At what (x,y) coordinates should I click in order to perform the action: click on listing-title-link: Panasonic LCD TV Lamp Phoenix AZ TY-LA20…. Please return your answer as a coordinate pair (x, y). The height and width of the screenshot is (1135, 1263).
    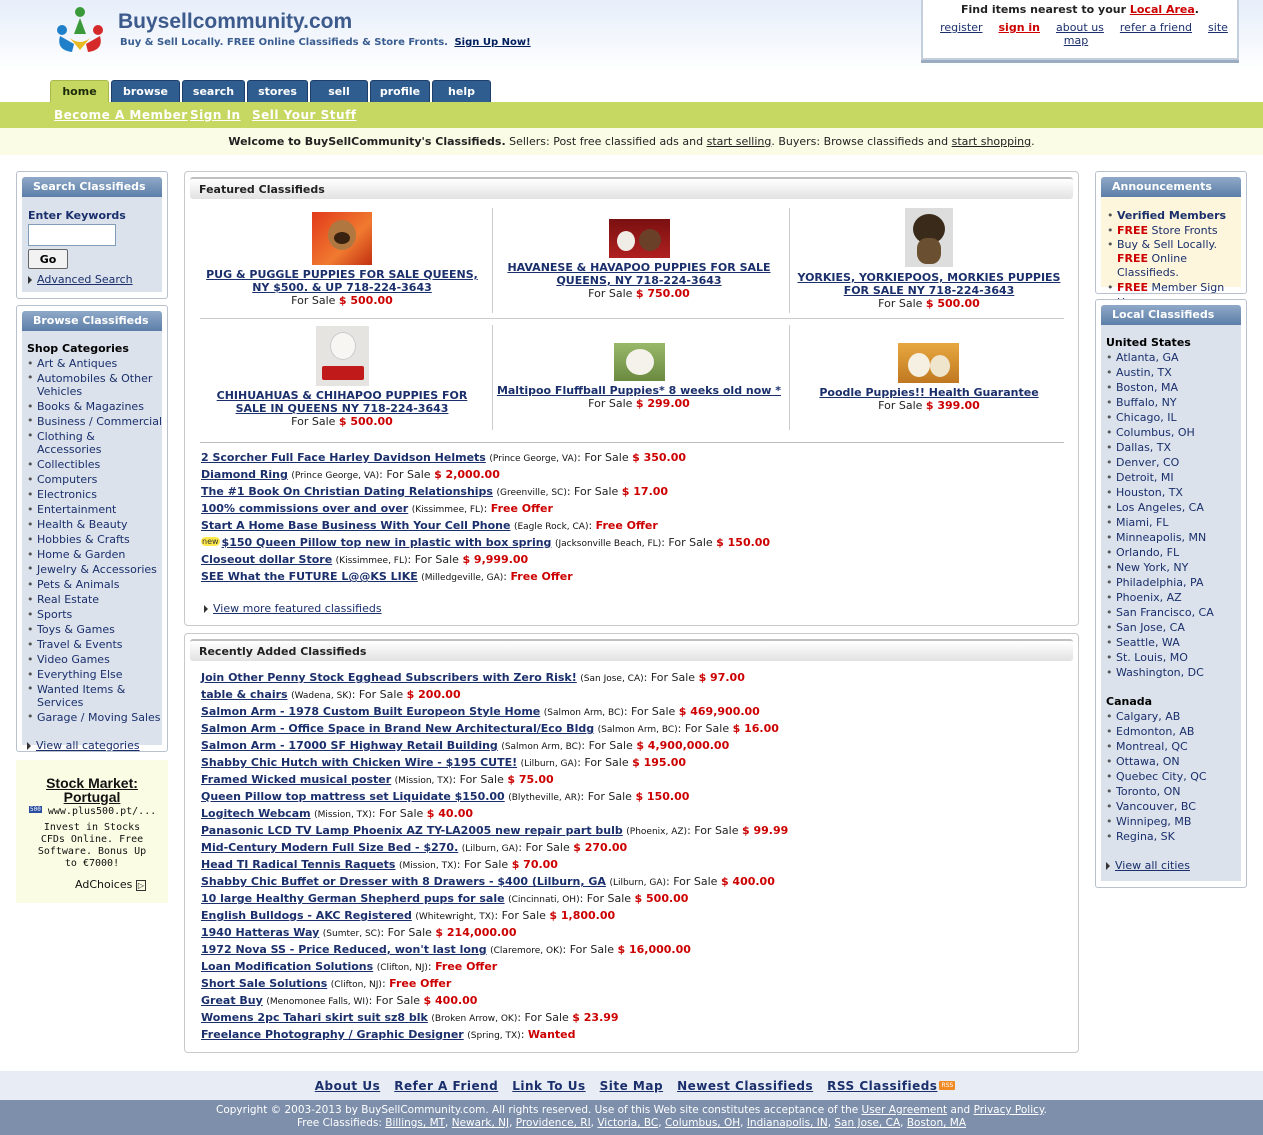
    Looking at the image, I should click on (412, 830).